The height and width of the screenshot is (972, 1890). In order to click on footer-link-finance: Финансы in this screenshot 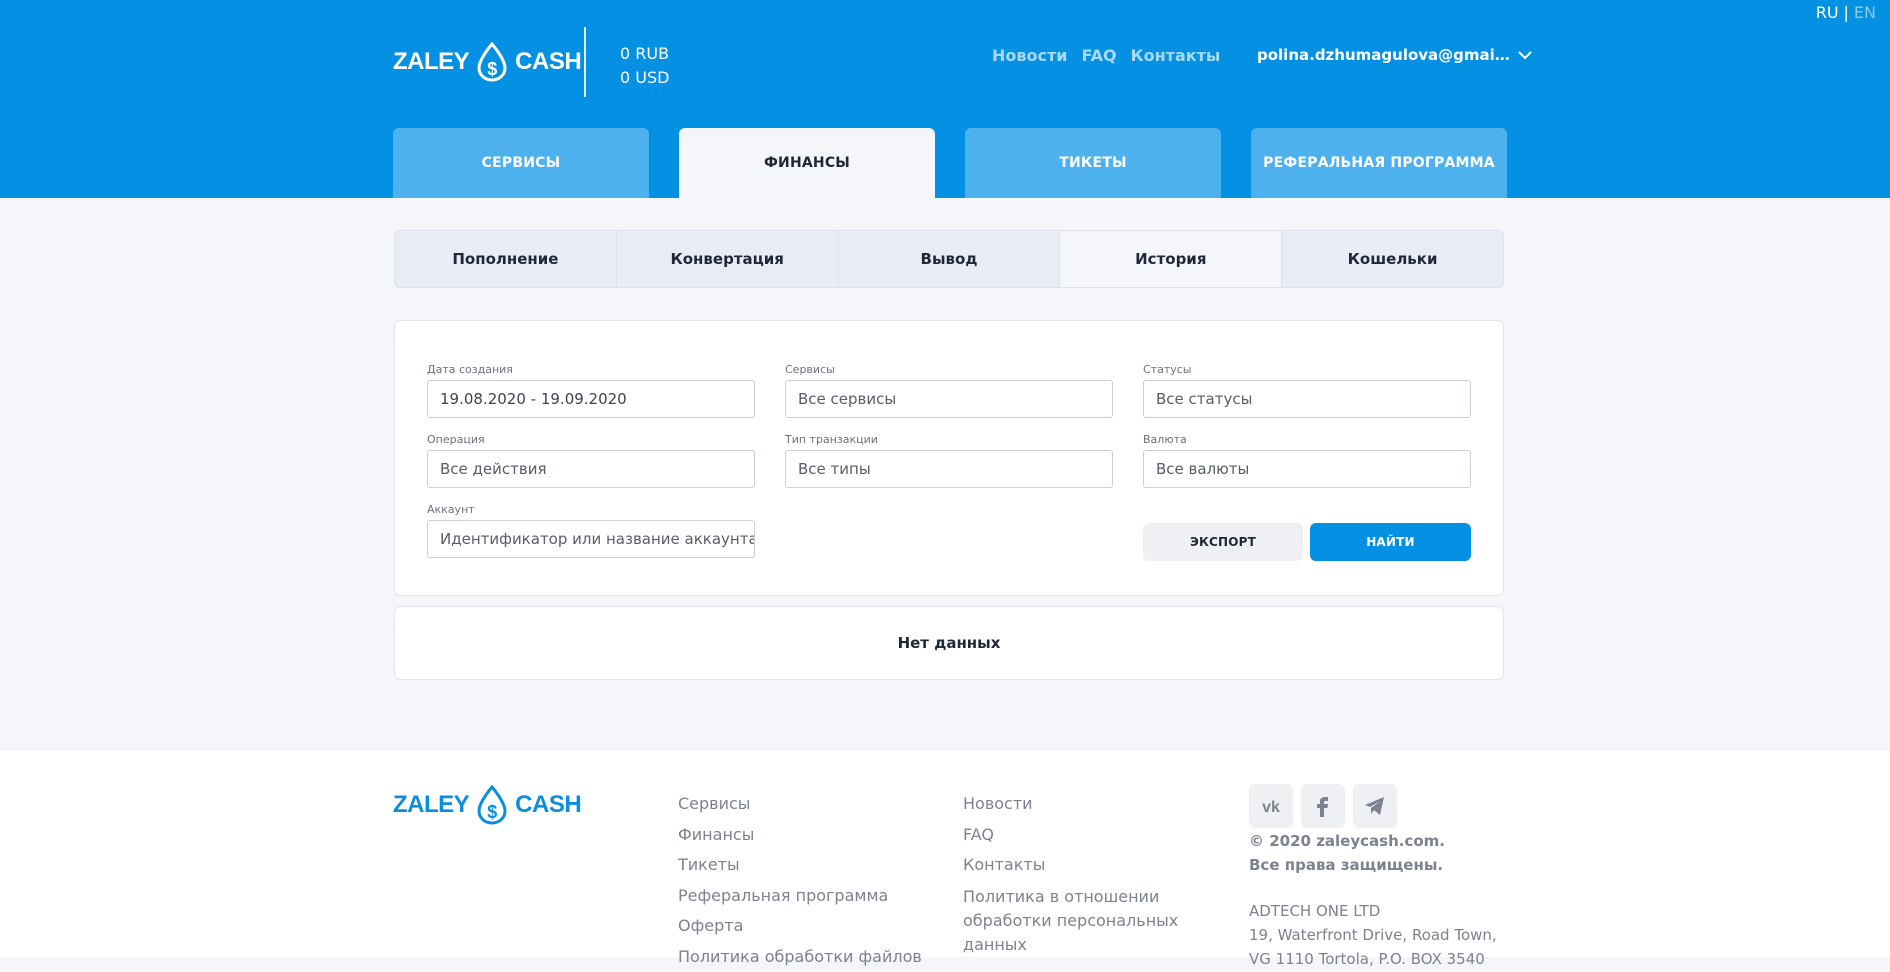, I will do `click(800, 835)`.